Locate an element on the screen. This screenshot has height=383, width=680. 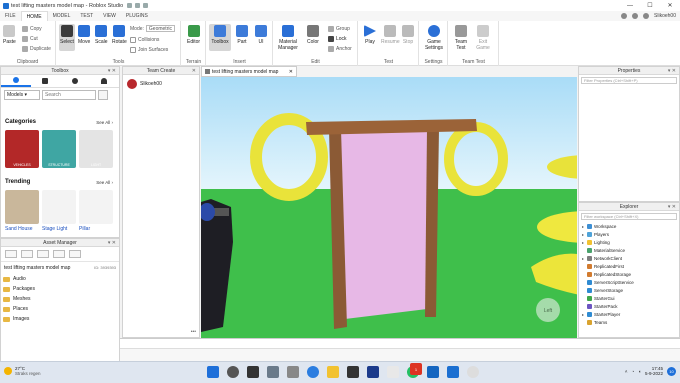
trending-label-pillar: Pillar is located at coordinates (84, 229).